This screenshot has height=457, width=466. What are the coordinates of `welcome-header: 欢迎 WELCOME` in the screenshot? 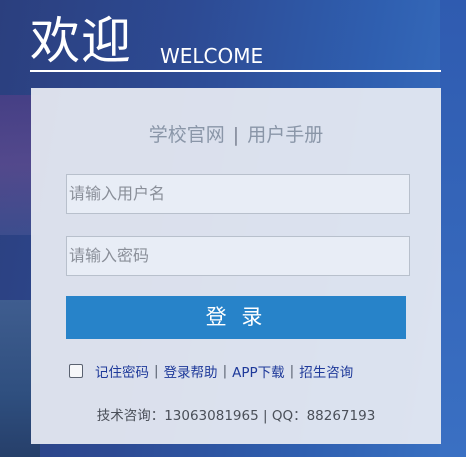 It's located at (235, 41).